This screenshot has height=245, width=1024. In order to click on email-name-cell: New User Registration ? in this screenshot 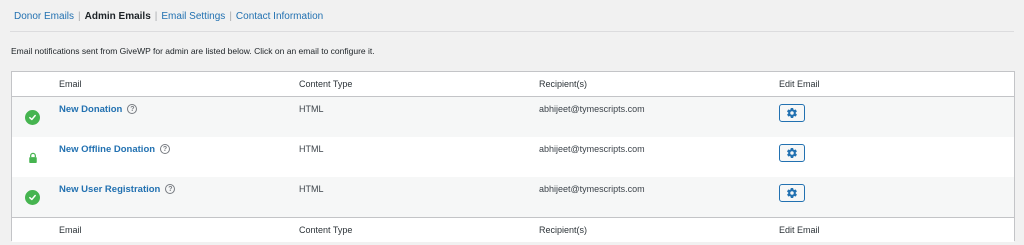, I will do `click(117, 197)`.